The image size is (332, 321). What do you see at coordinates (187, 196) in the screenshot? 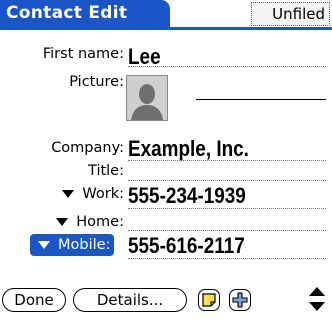
I see `work-phone-field: 555-234-1939` at bounding box center [187, 196].